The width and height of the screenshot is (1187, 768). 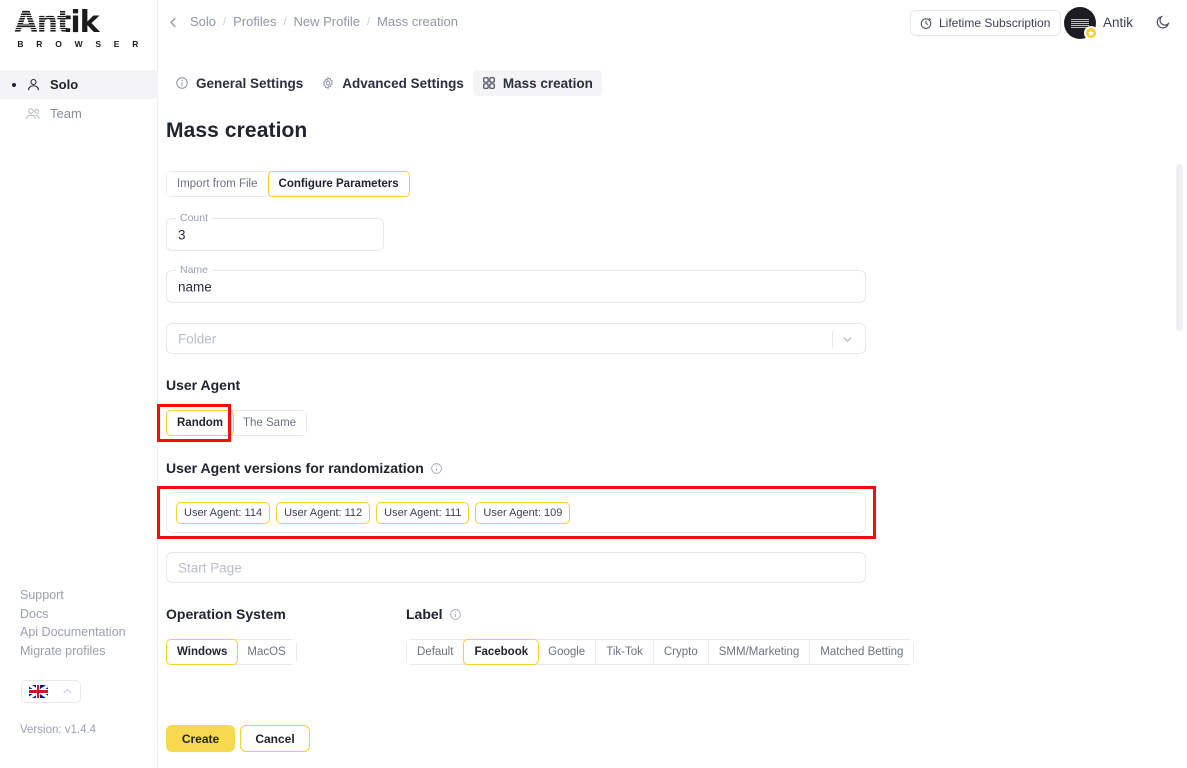 What do you see at coordinates (417, 21) in the screenshot?
I see `breadcrumb-item-mass-creation: Mass creation` at bounding box center [417, 21].